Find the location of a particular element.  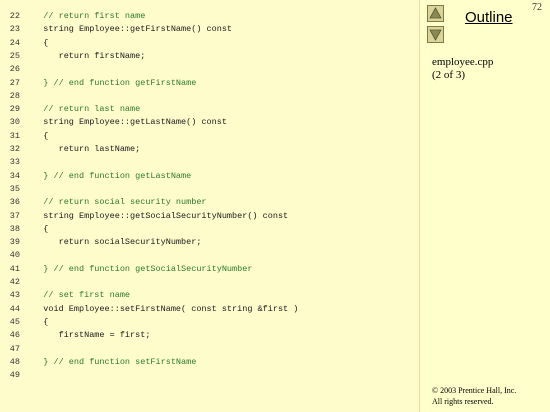

line-number: 22 is located at coordinates (14, 16).